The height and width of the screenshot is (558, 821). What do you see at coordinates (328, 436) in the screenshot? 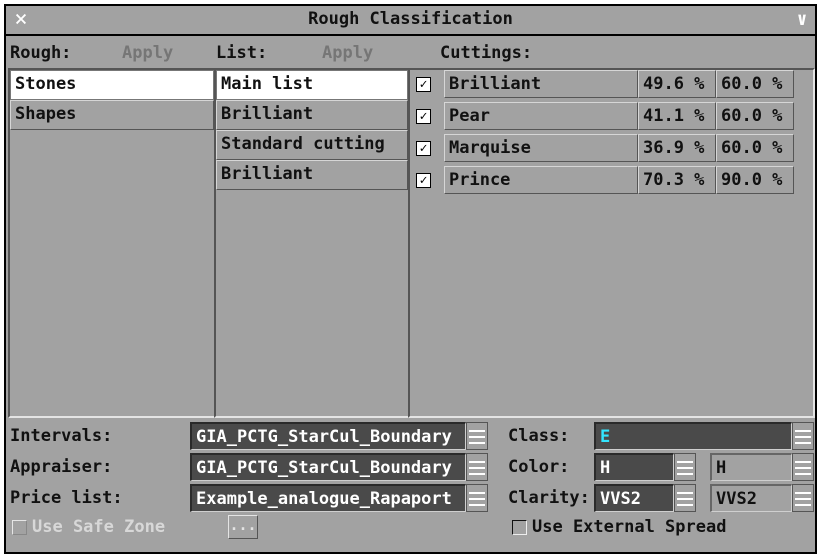
I see `intervals-field: GIA_PCTG_StarCul_Boundary` at bounding box center [328, 436].